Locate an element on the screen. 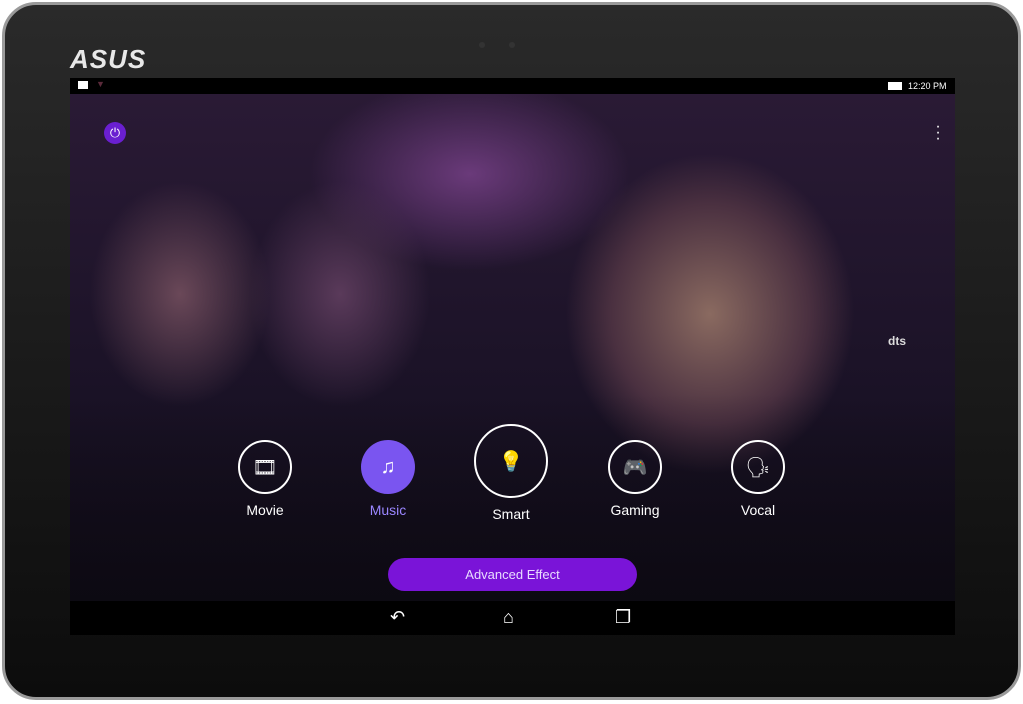  navigation-bar: ↶ ⌂ ❐ is located at coordinates (512, 618).